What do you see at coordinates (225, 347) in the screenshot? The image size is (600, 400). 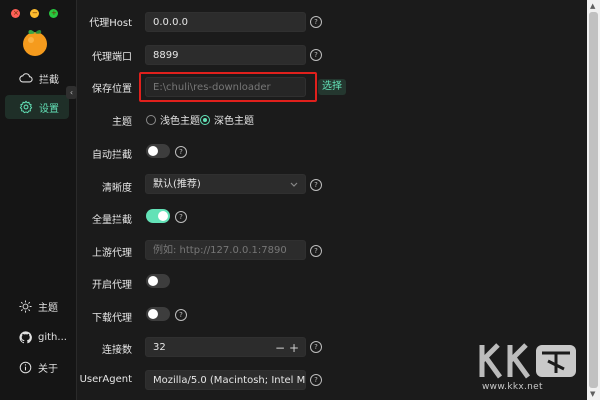 I see `connections-input: 32 − +` at bounding box center [225, 347].